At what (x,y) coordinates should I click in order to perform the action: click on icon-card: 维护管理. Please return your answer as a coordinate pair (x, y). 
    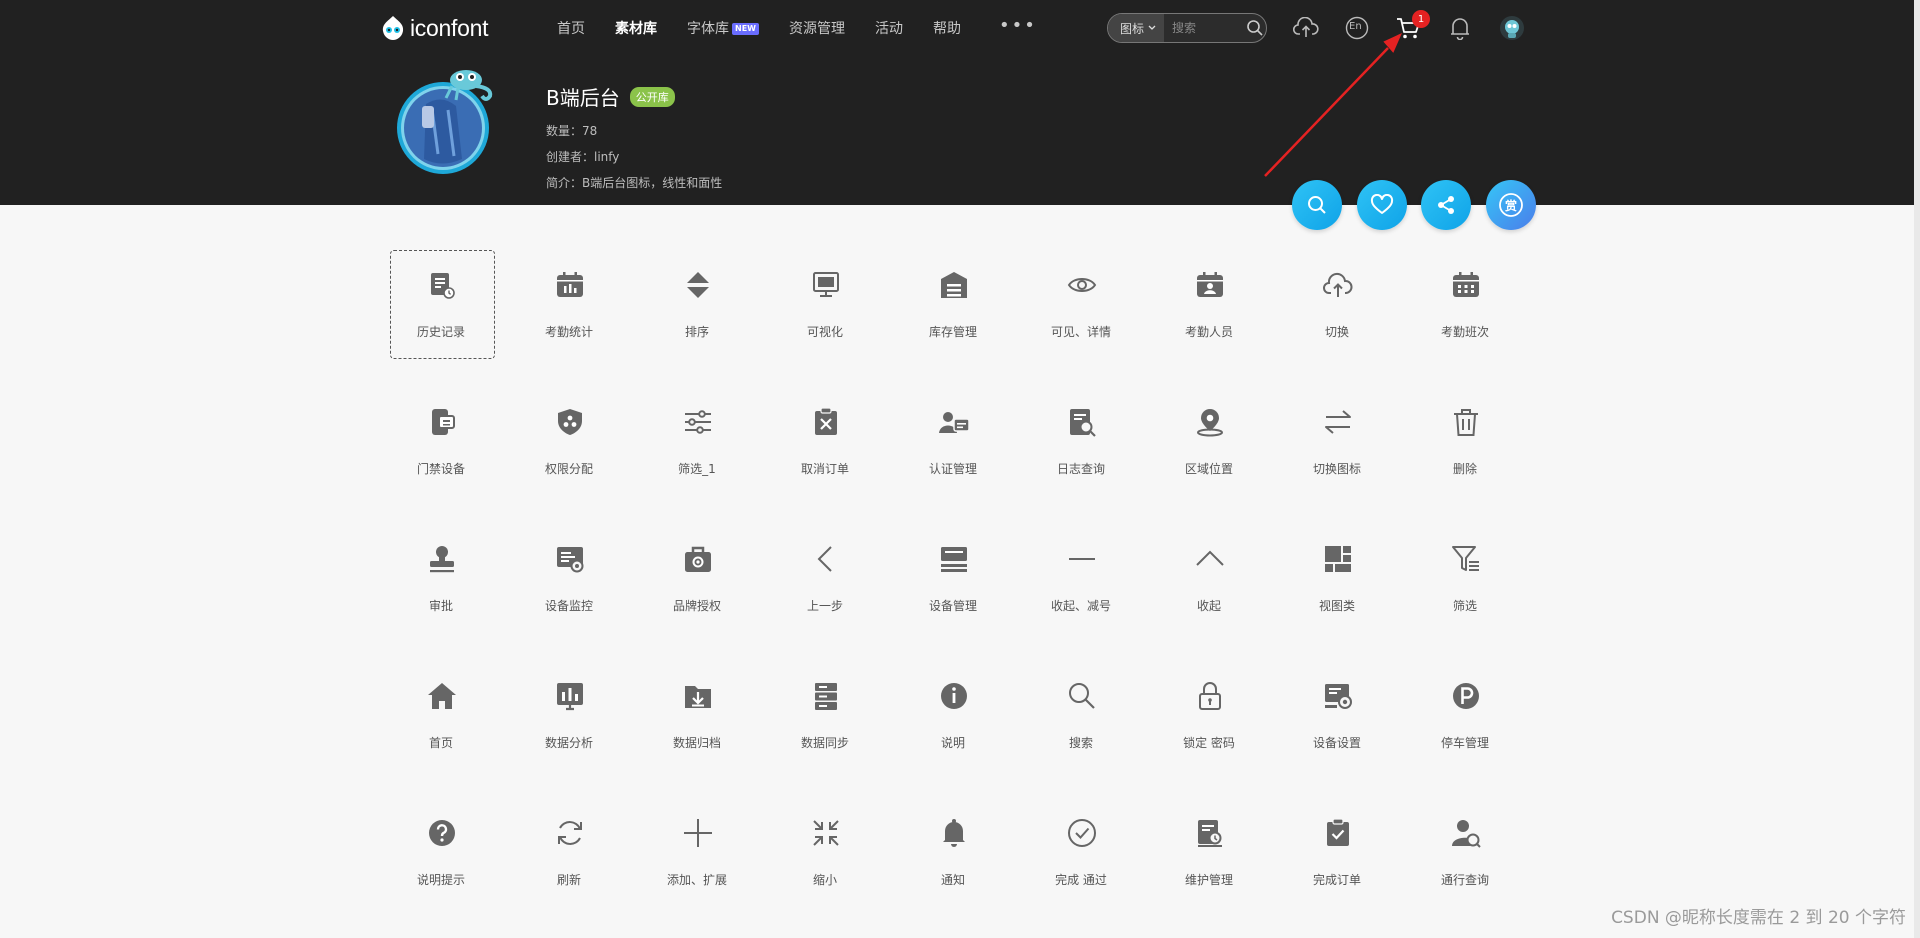
    Looking at the image, I should click on (1209, 859).